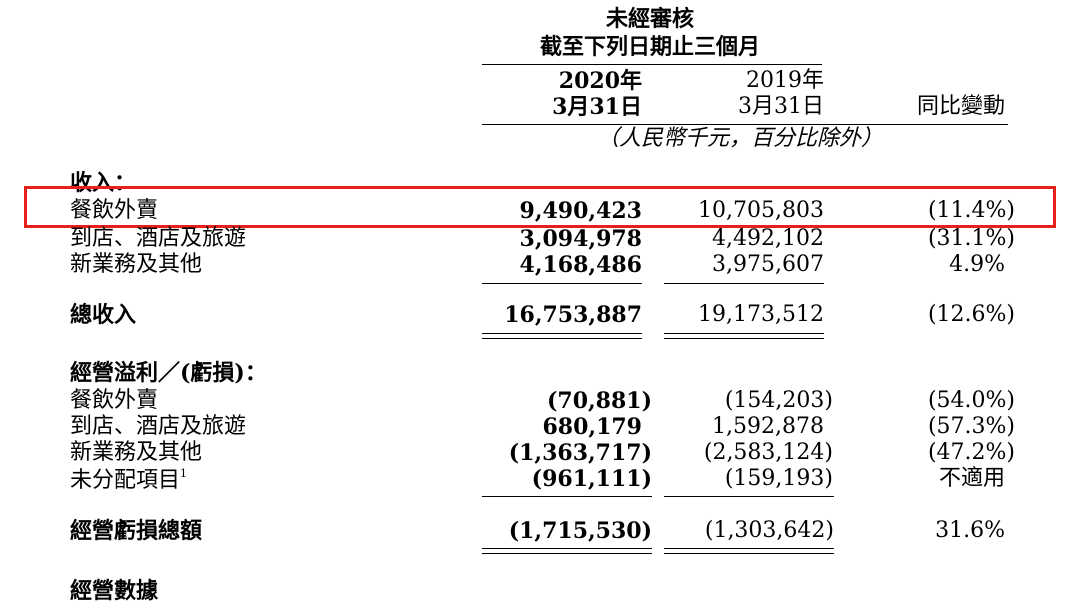  I want to click on operating-row-label: 新業務及其他, so click(136, 452).